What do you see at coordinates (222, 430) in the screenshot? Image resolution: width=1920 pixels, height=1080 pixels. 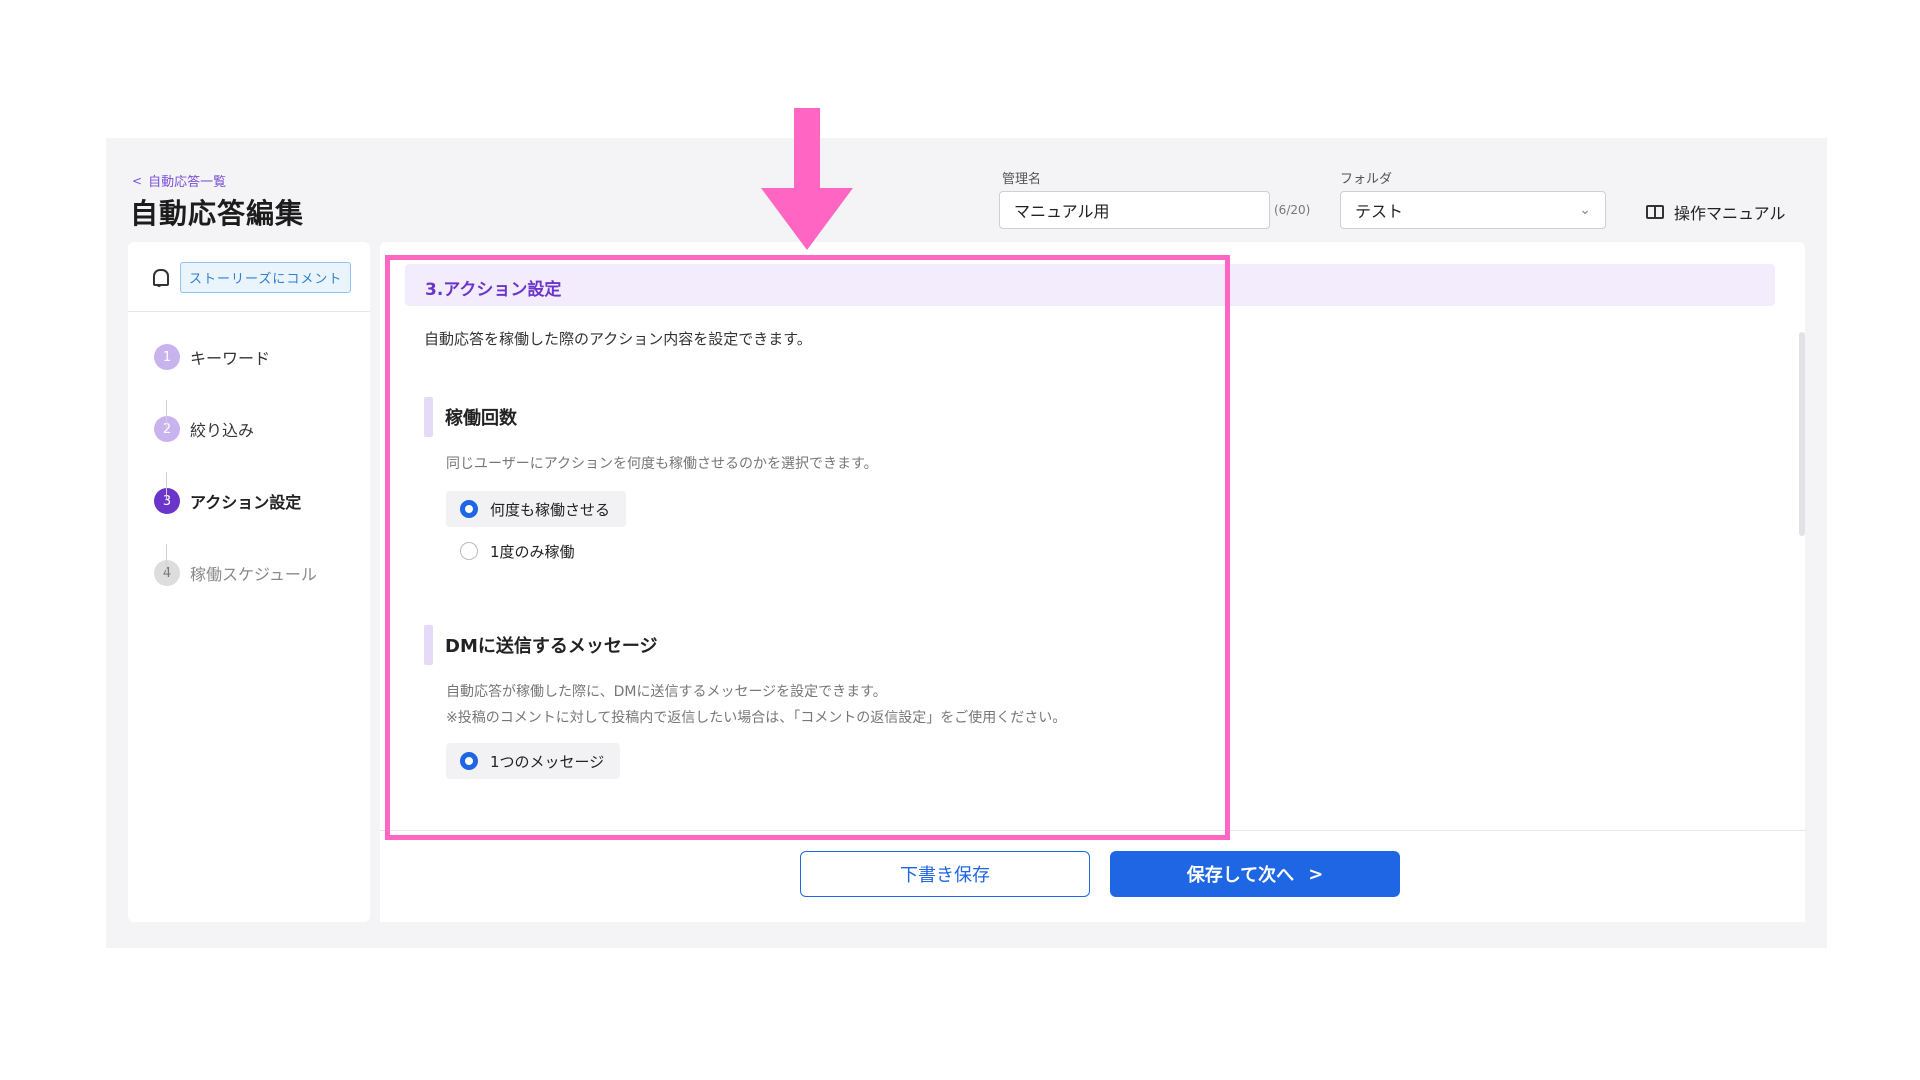 I see `step-label: 絞り込み` at bounding box center [222, 430].